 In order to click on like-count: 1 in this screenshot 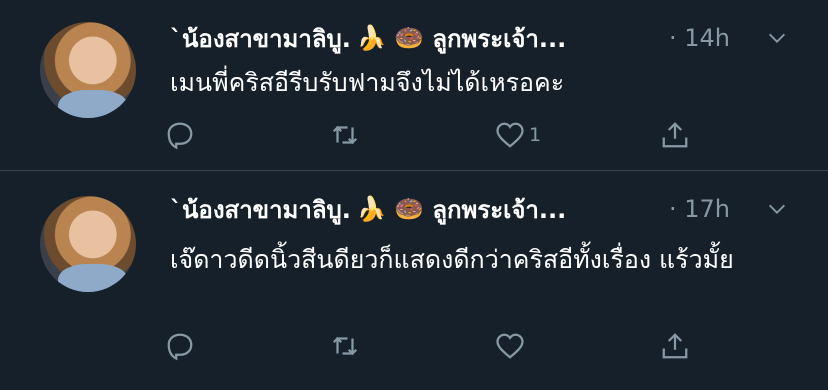, I will do `click(535, 135)`.